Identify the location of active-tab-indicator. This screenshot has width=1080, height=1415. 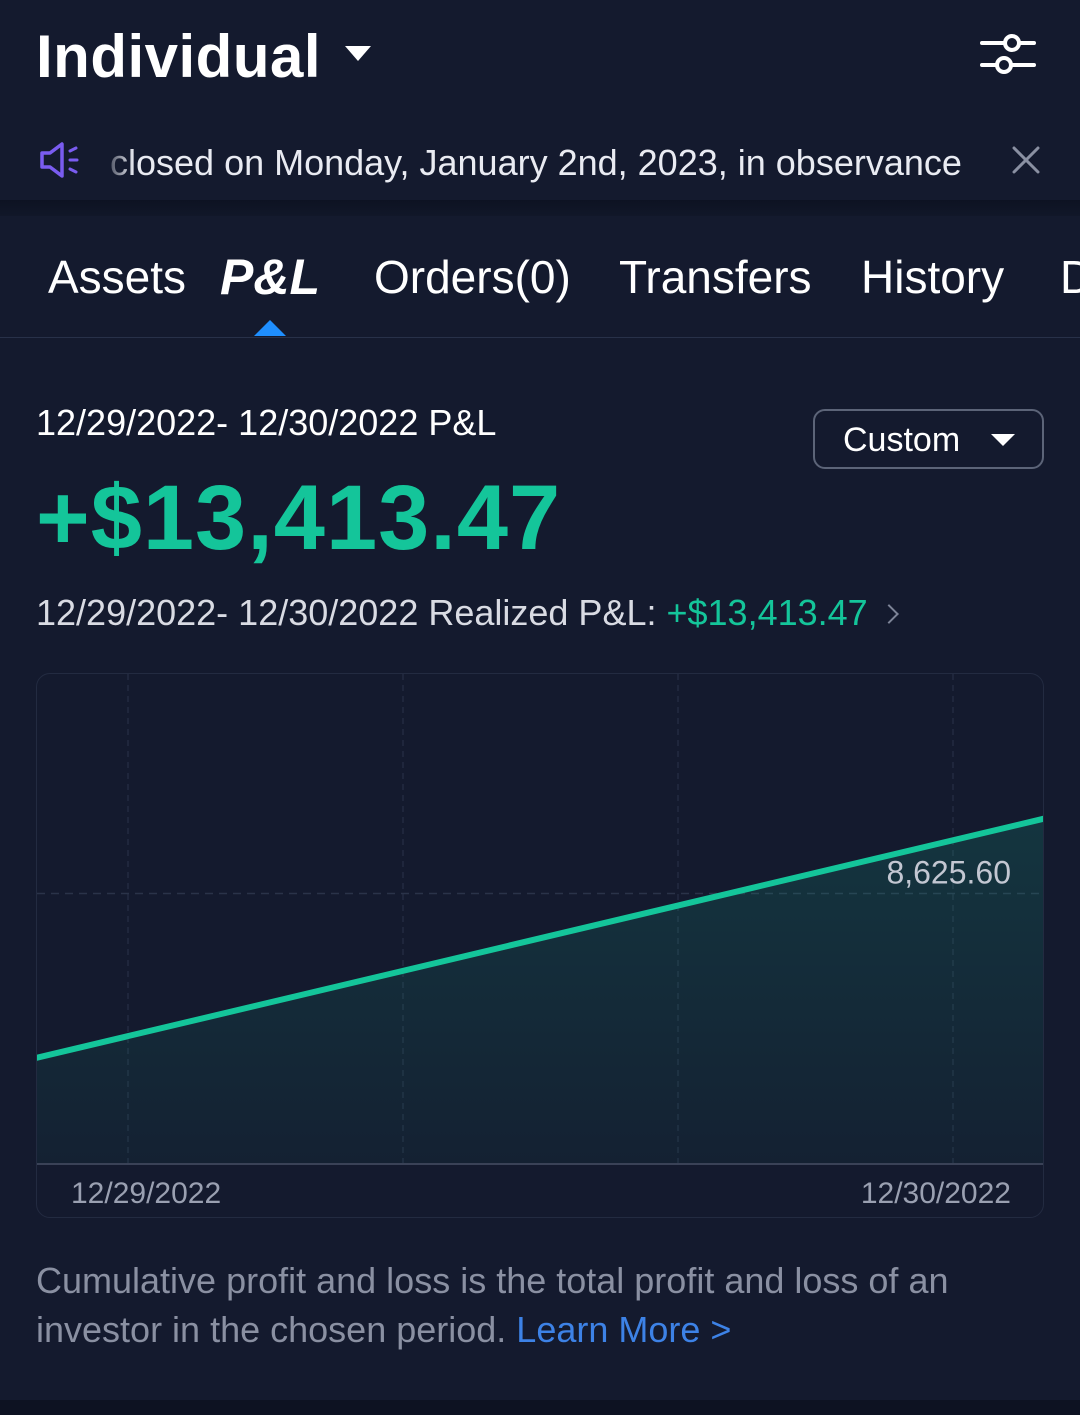
(270, 328).